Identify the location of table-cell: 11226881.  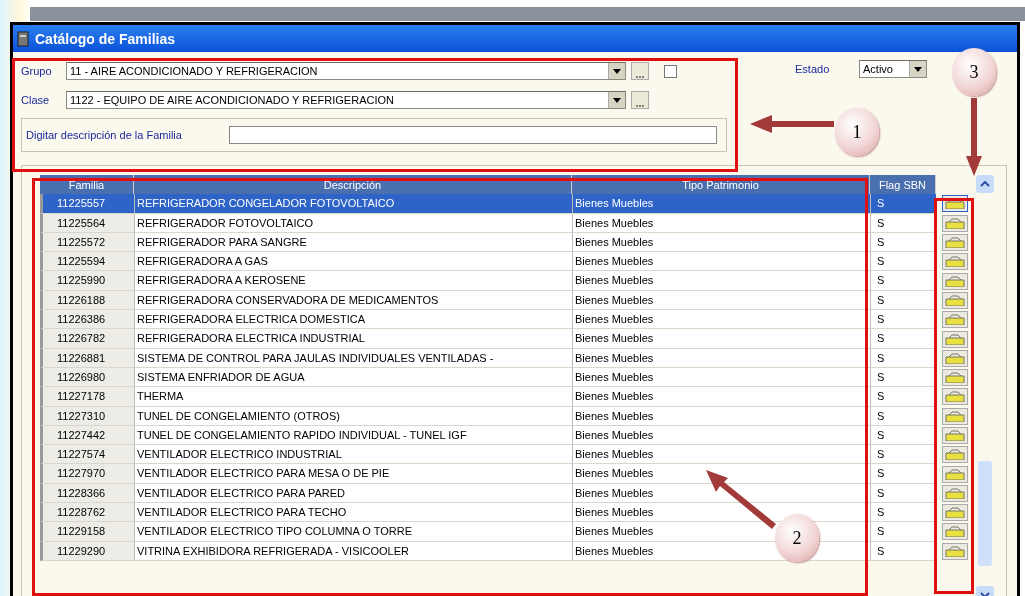
(87, 358).